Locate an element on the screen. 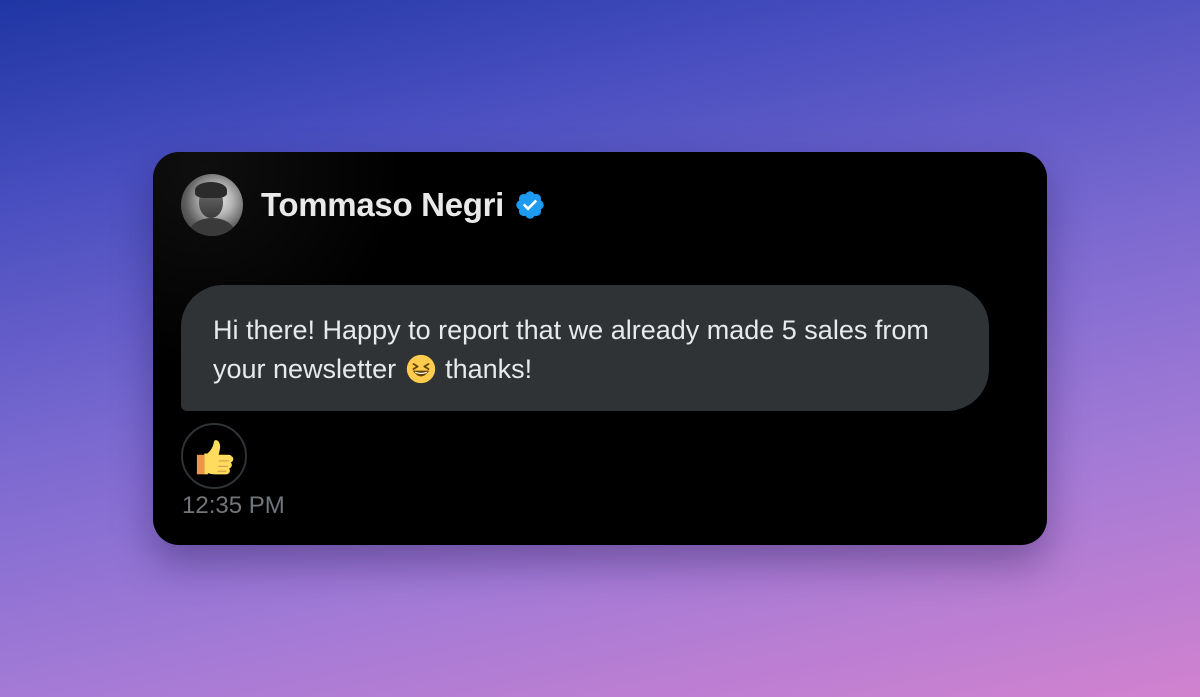 The height and width of the screenshot is (697, 1200). sender-header: Tommaso Negri is located at coordinates (363, 205).